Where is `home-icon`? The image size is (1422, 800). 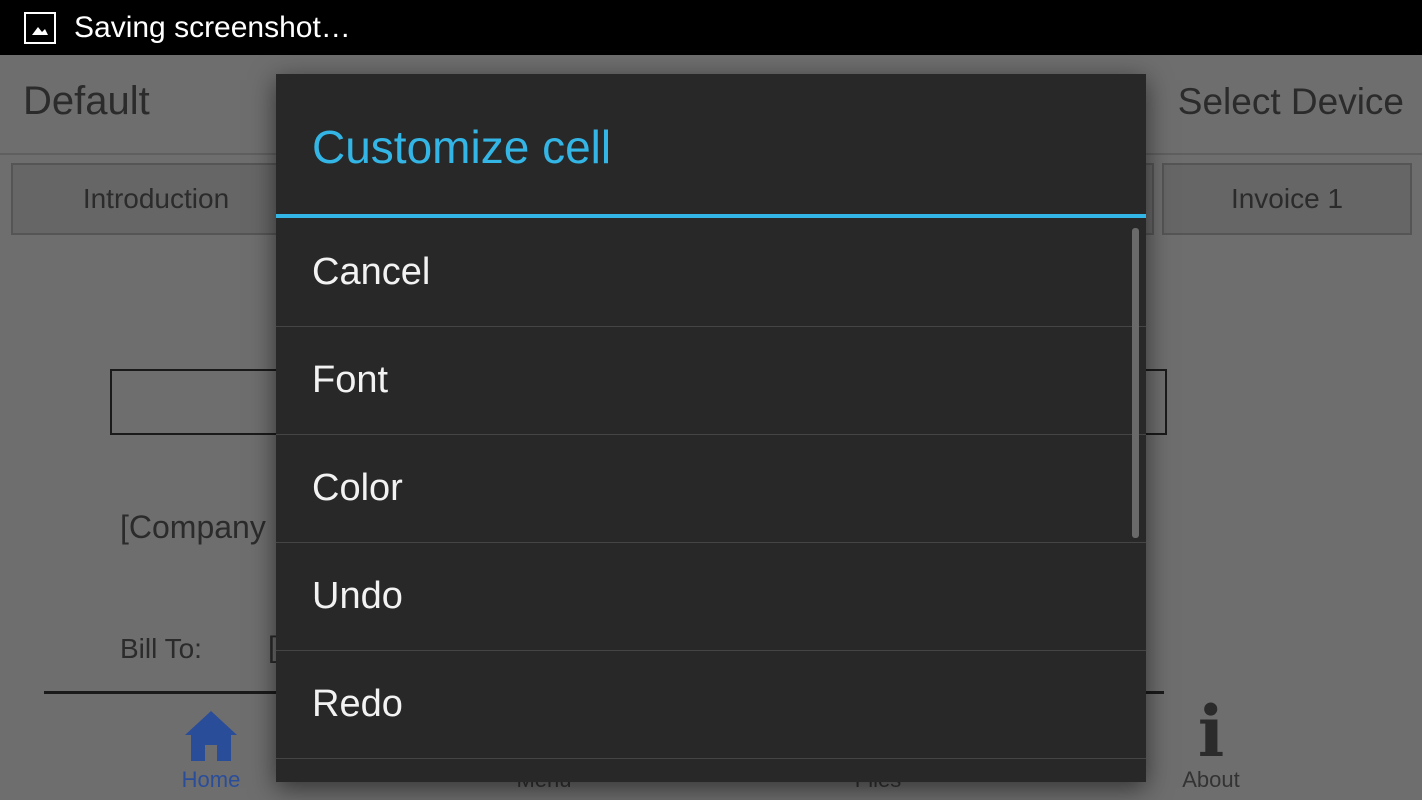 home-icon is located at coordinates (211, 729).